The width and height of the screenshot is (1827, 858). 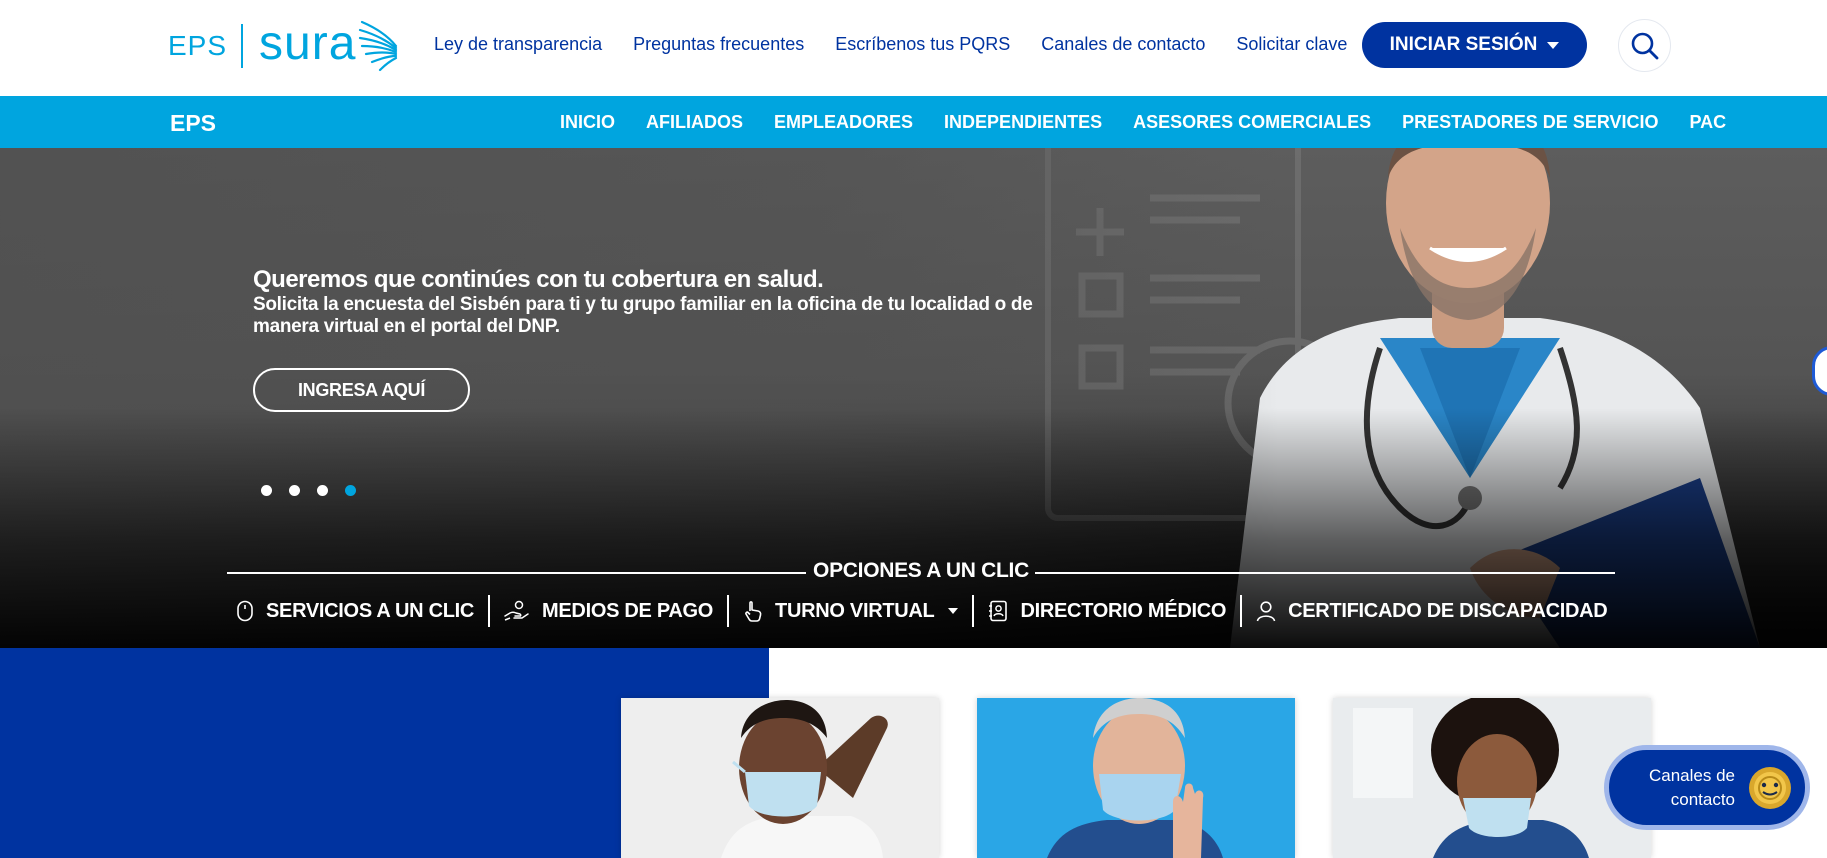 I want to click on logo-eps-text: EPS, so click(x=198, y=45).